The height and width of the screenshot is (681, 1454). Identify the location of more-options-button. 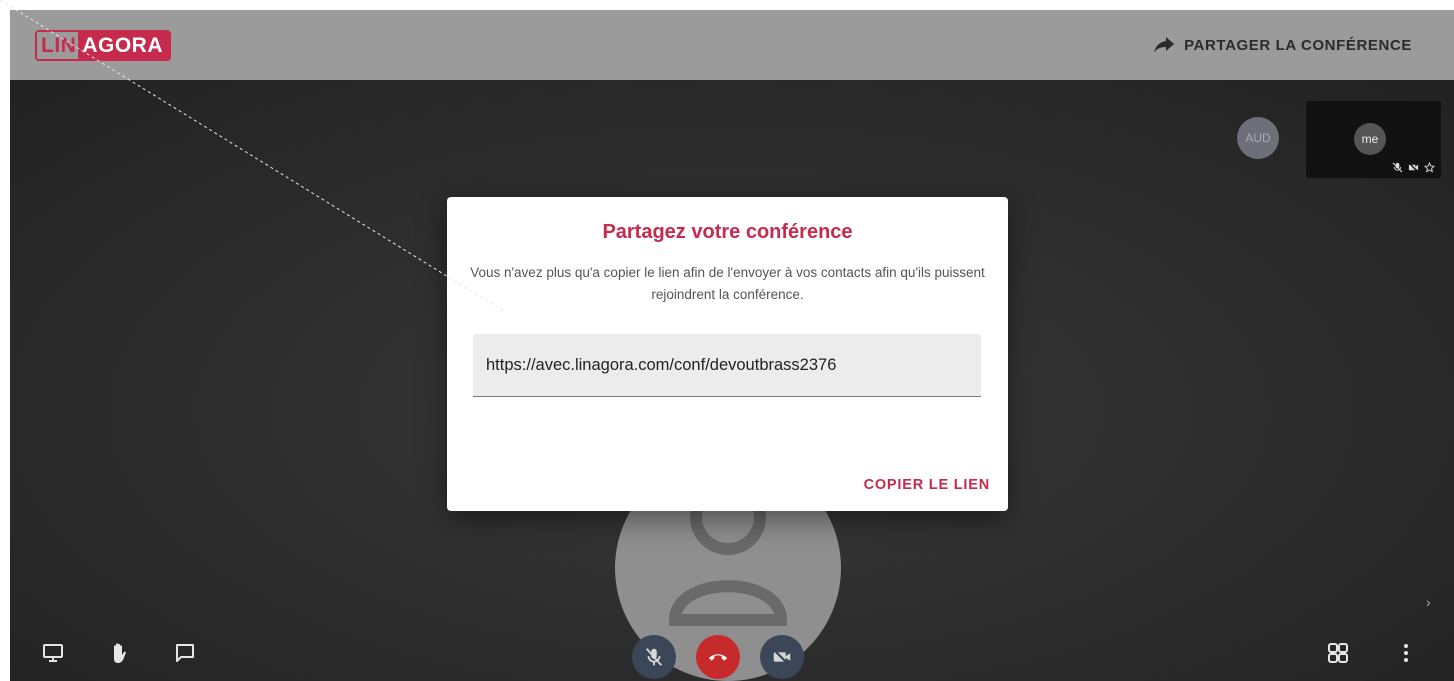
(1406, 653).